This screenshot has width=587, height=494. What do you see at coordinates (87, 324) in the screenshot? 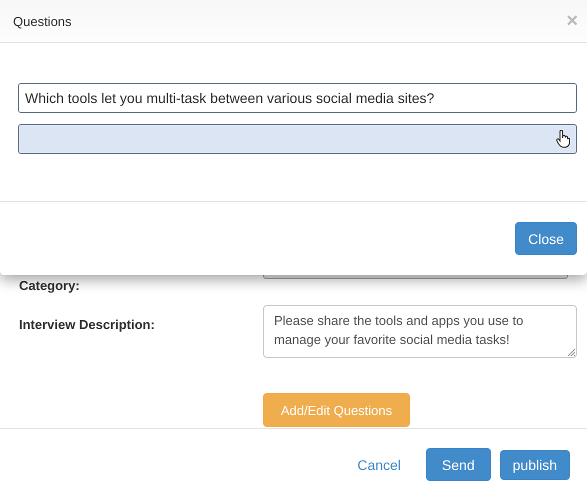
I see `field-label: Interview Description:` at bounding box center [87, 324].